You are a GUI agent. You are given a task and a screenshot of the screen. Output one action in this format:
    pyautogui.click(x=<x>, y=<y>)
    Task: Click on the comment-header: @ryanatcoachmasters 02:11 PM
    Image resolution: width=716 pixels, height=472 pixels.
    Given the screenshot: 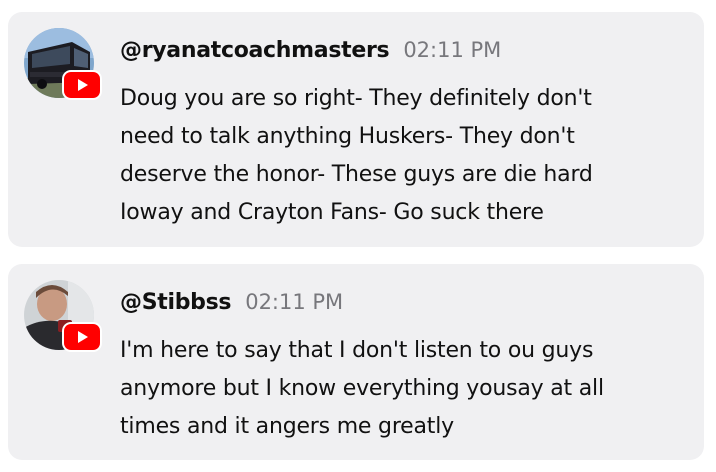 What is the action you would take?
    pyautogui.click(x=310, y=50)
    